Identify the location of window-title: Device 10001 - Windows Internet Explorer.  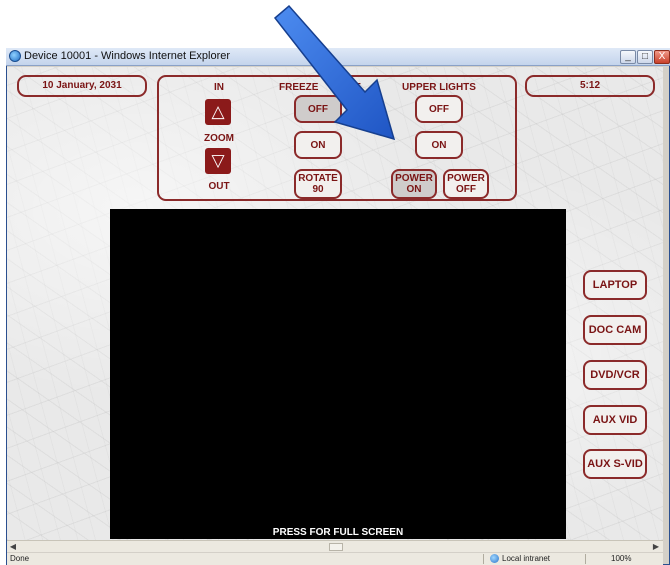
(127, 56).